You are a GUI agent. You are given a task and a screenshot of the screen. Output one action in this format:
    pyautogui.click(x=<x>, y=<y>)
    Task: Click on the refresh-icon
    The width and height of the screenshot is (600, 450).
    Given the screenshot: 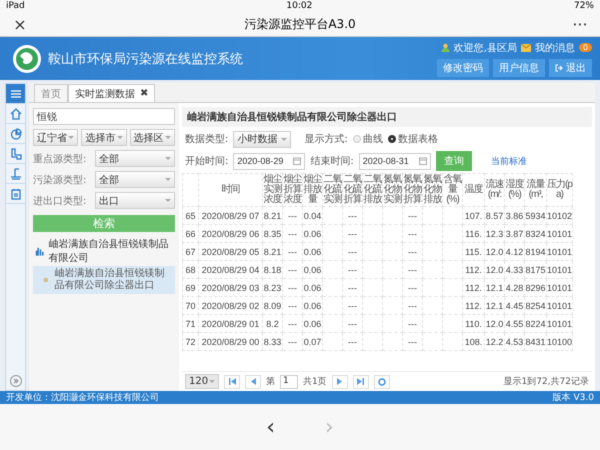 What is the action you would take?
    pyautogui.click(x=382, y=382)
    